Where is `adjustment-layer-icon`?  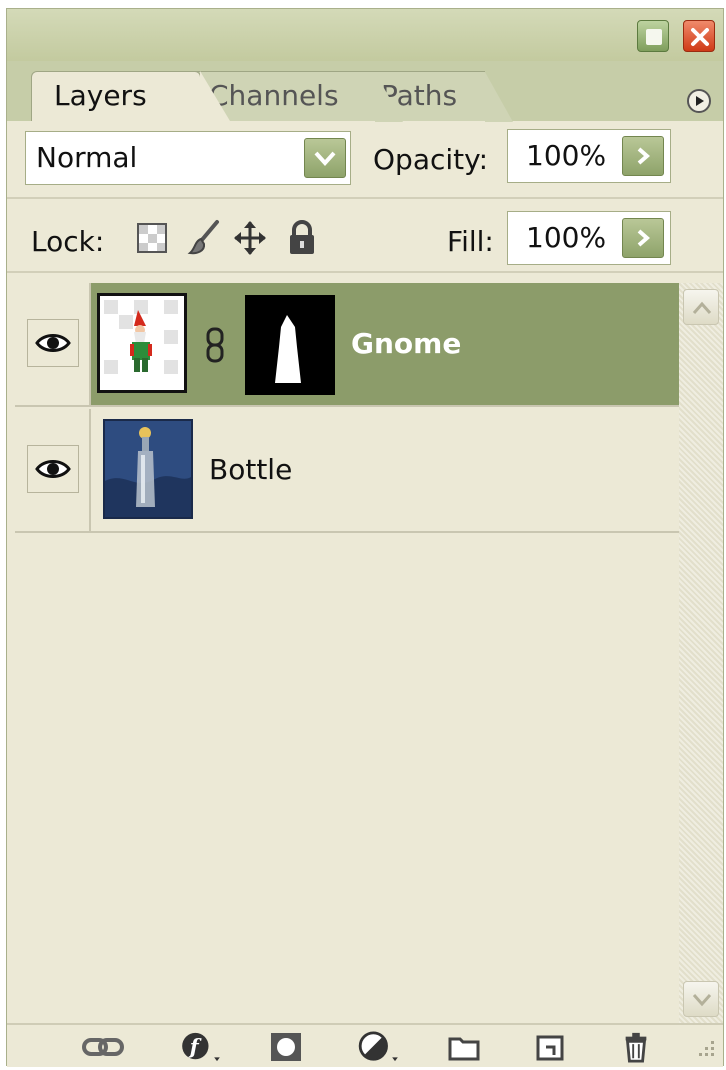 adjustment-layer-icon is located at coordinates (379, 1047).